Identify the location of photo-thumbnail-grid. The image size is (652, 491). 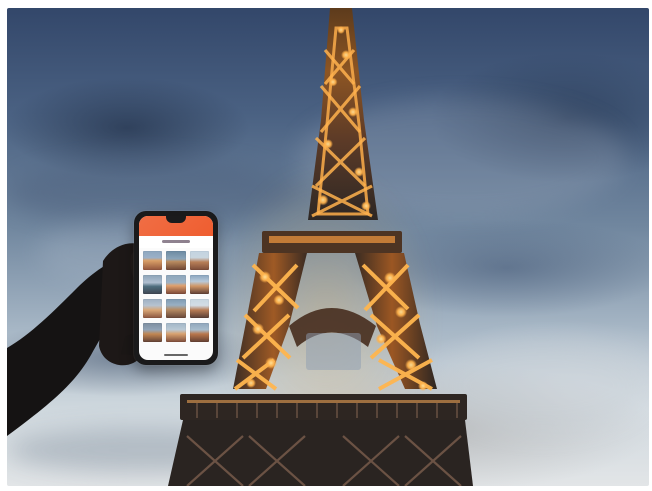
(176, 299).